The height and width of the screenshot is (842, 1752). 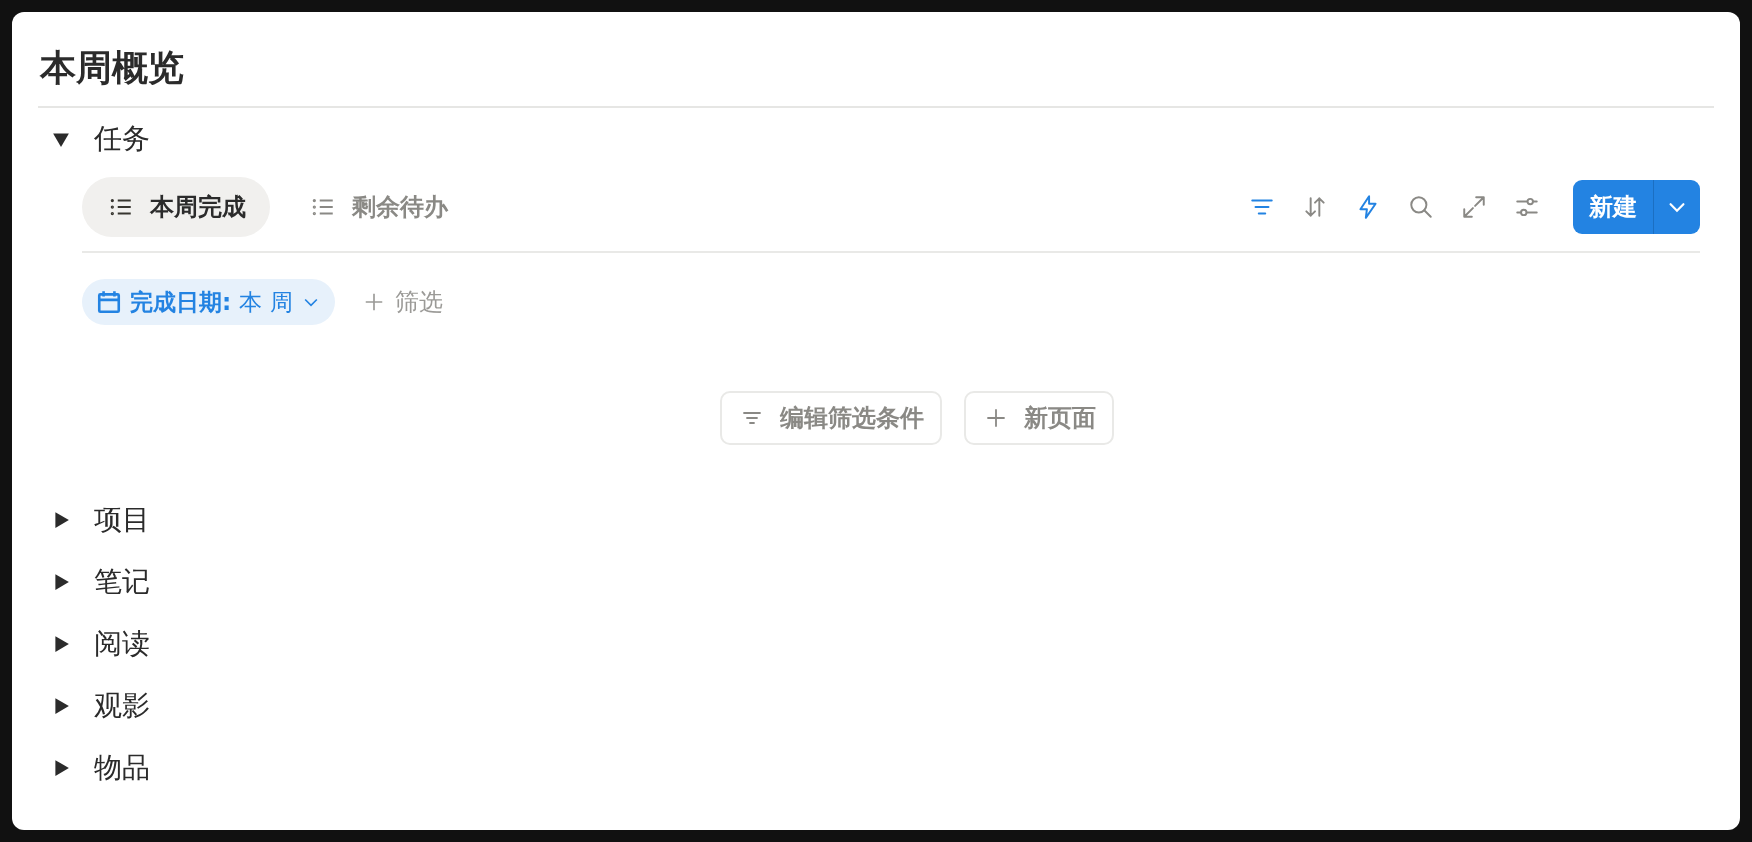 I want to click on sort-icon, so click(x=1315, y=207).